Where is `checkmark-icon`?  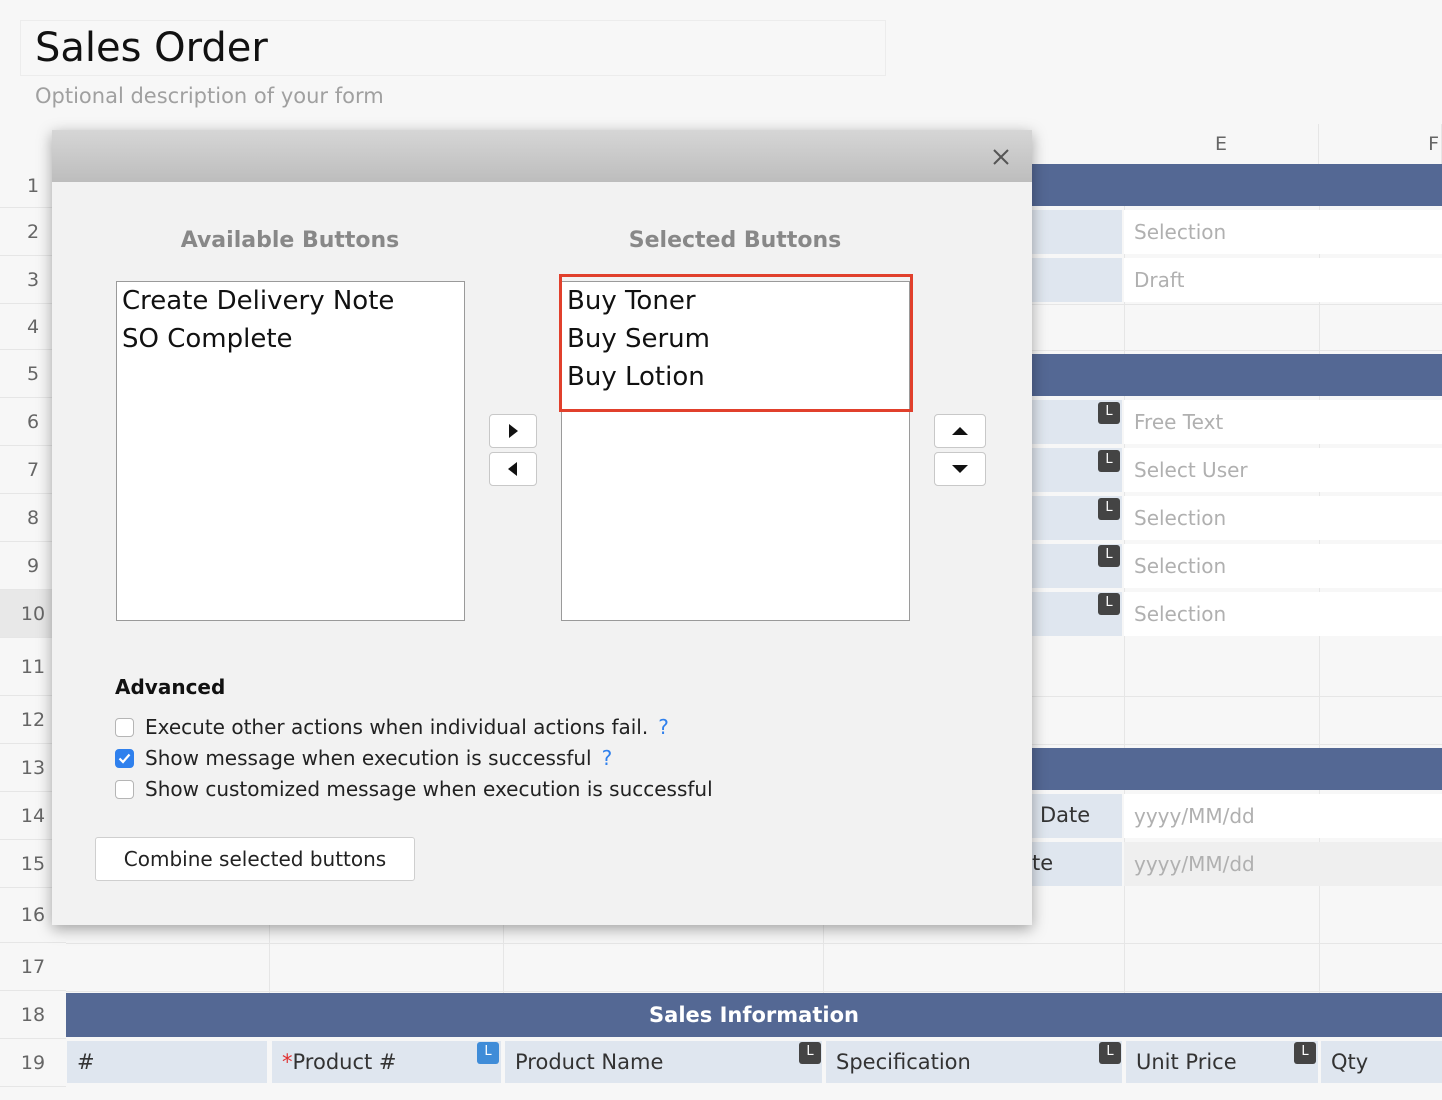
checkmark-icon is located at coordinates (124, 758).